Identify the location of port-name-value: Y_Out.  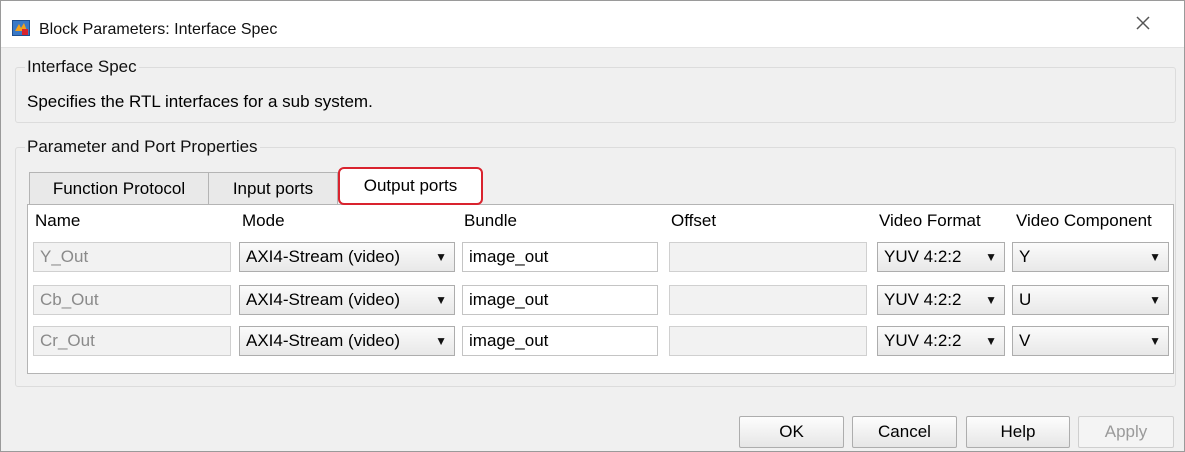
(64, 256).